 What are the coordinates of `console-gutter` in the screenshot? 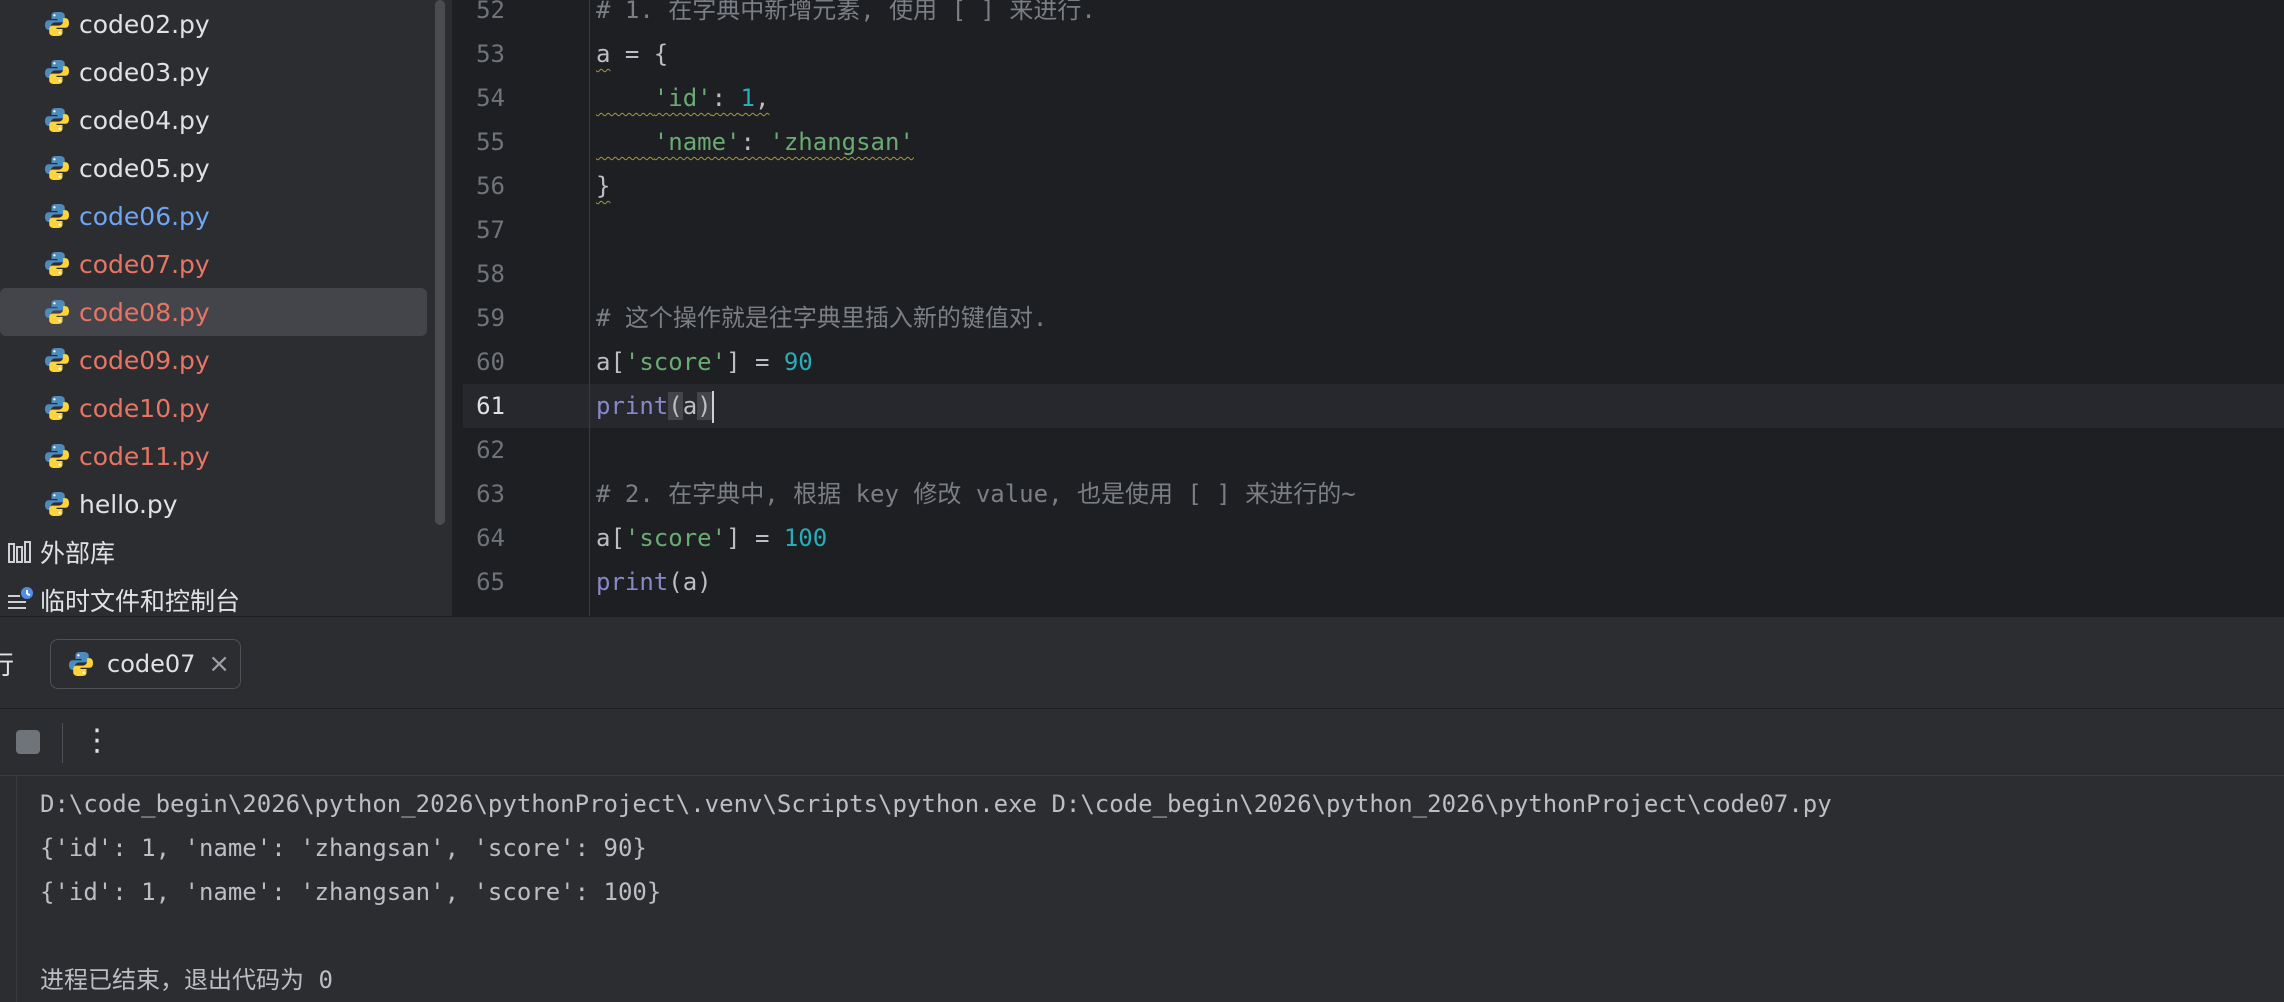 It's located at (16, 889).